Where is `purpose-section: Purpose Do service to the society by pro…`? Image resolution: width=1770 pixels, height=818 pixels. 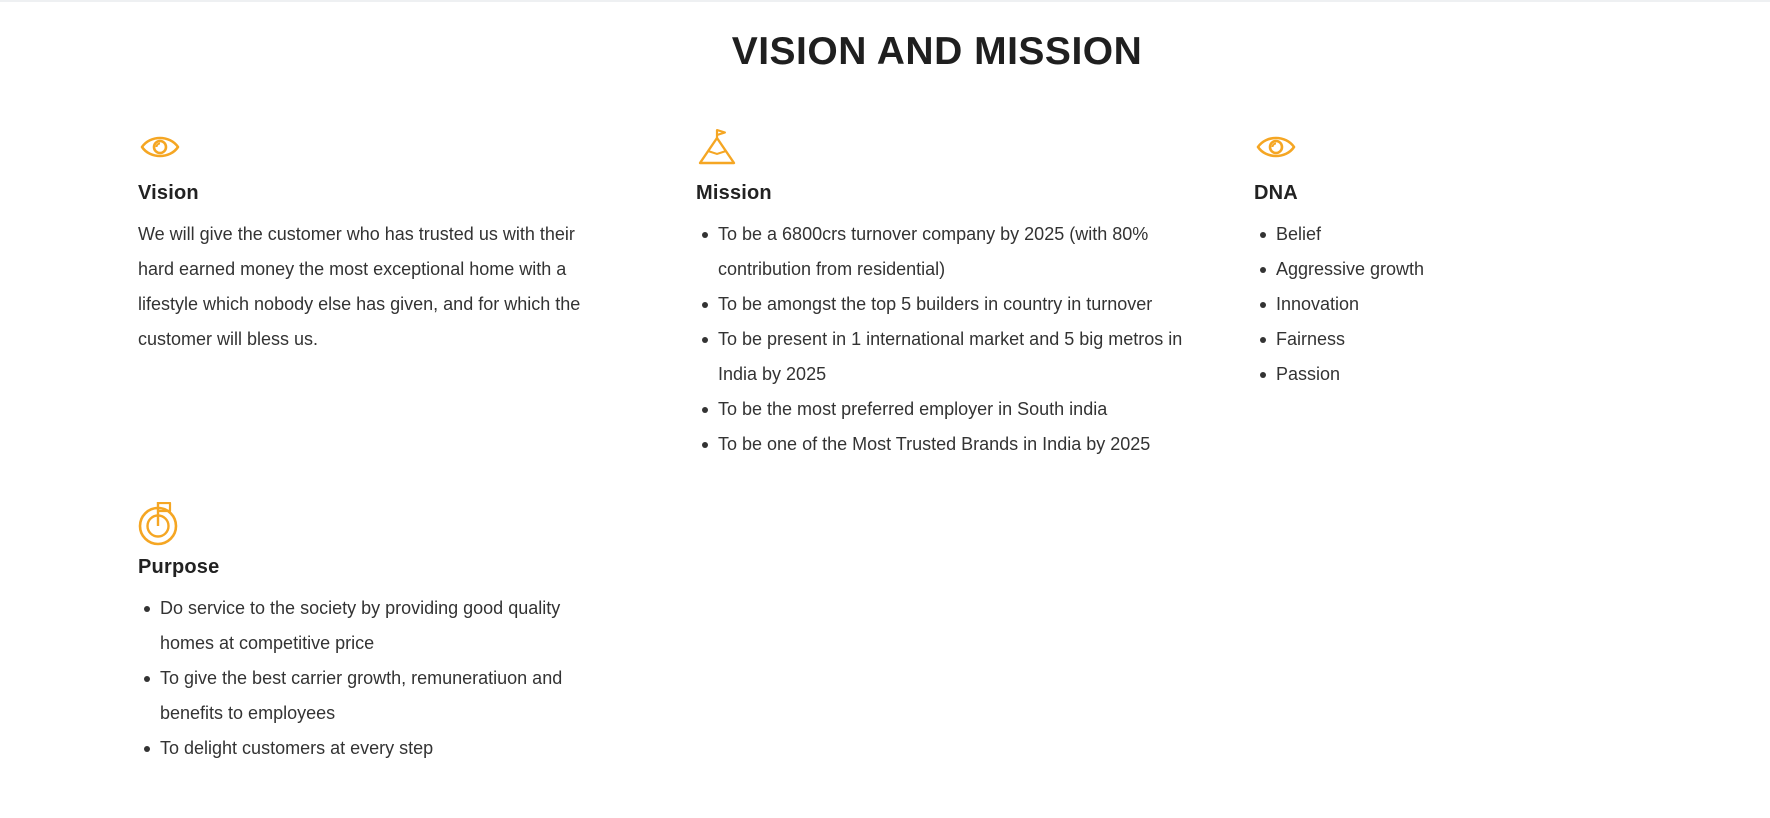 purpose-section: Purpose Do service to the society by pro… is located at coordinates (398, 634).